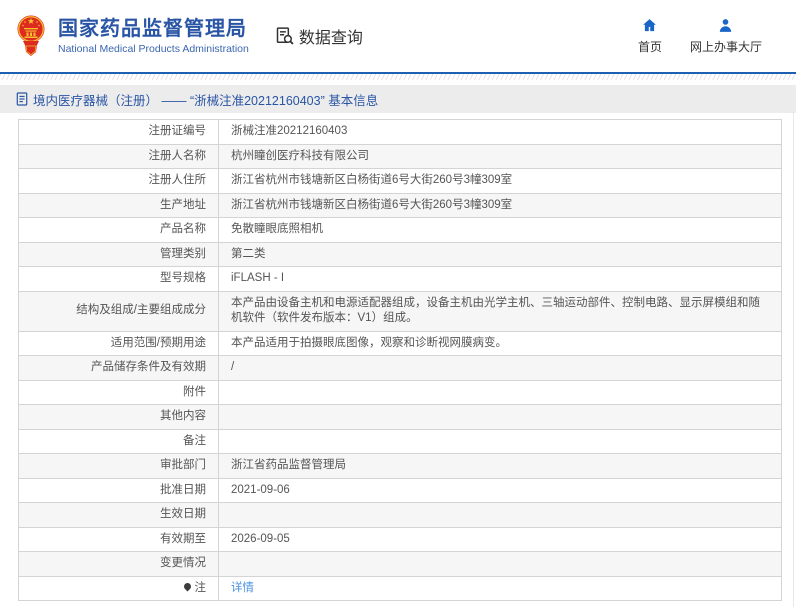 The width and height of the screenshot is (796, 607). I want to click on row-label: 备注, so click(118, 441).